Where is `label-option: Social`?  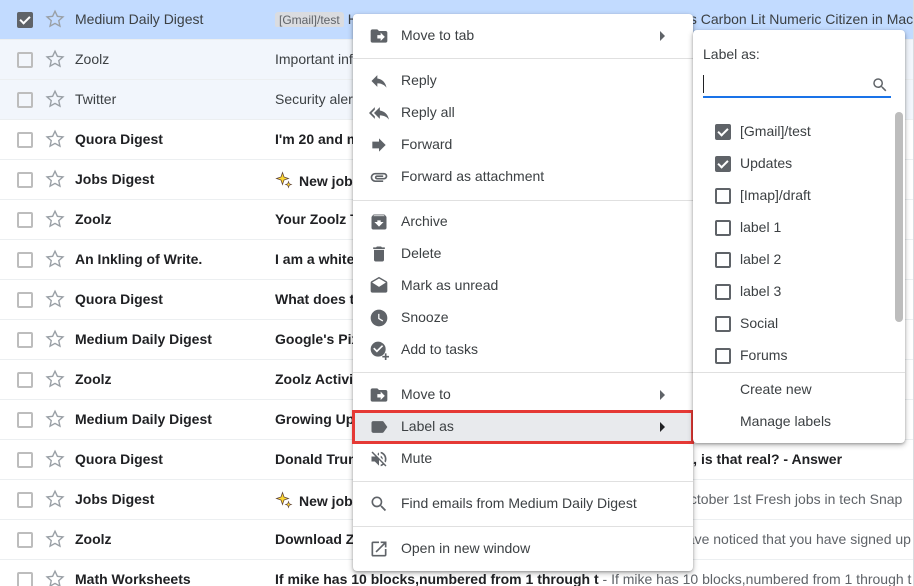 label-option: Social is located at coordinates (793, 324).